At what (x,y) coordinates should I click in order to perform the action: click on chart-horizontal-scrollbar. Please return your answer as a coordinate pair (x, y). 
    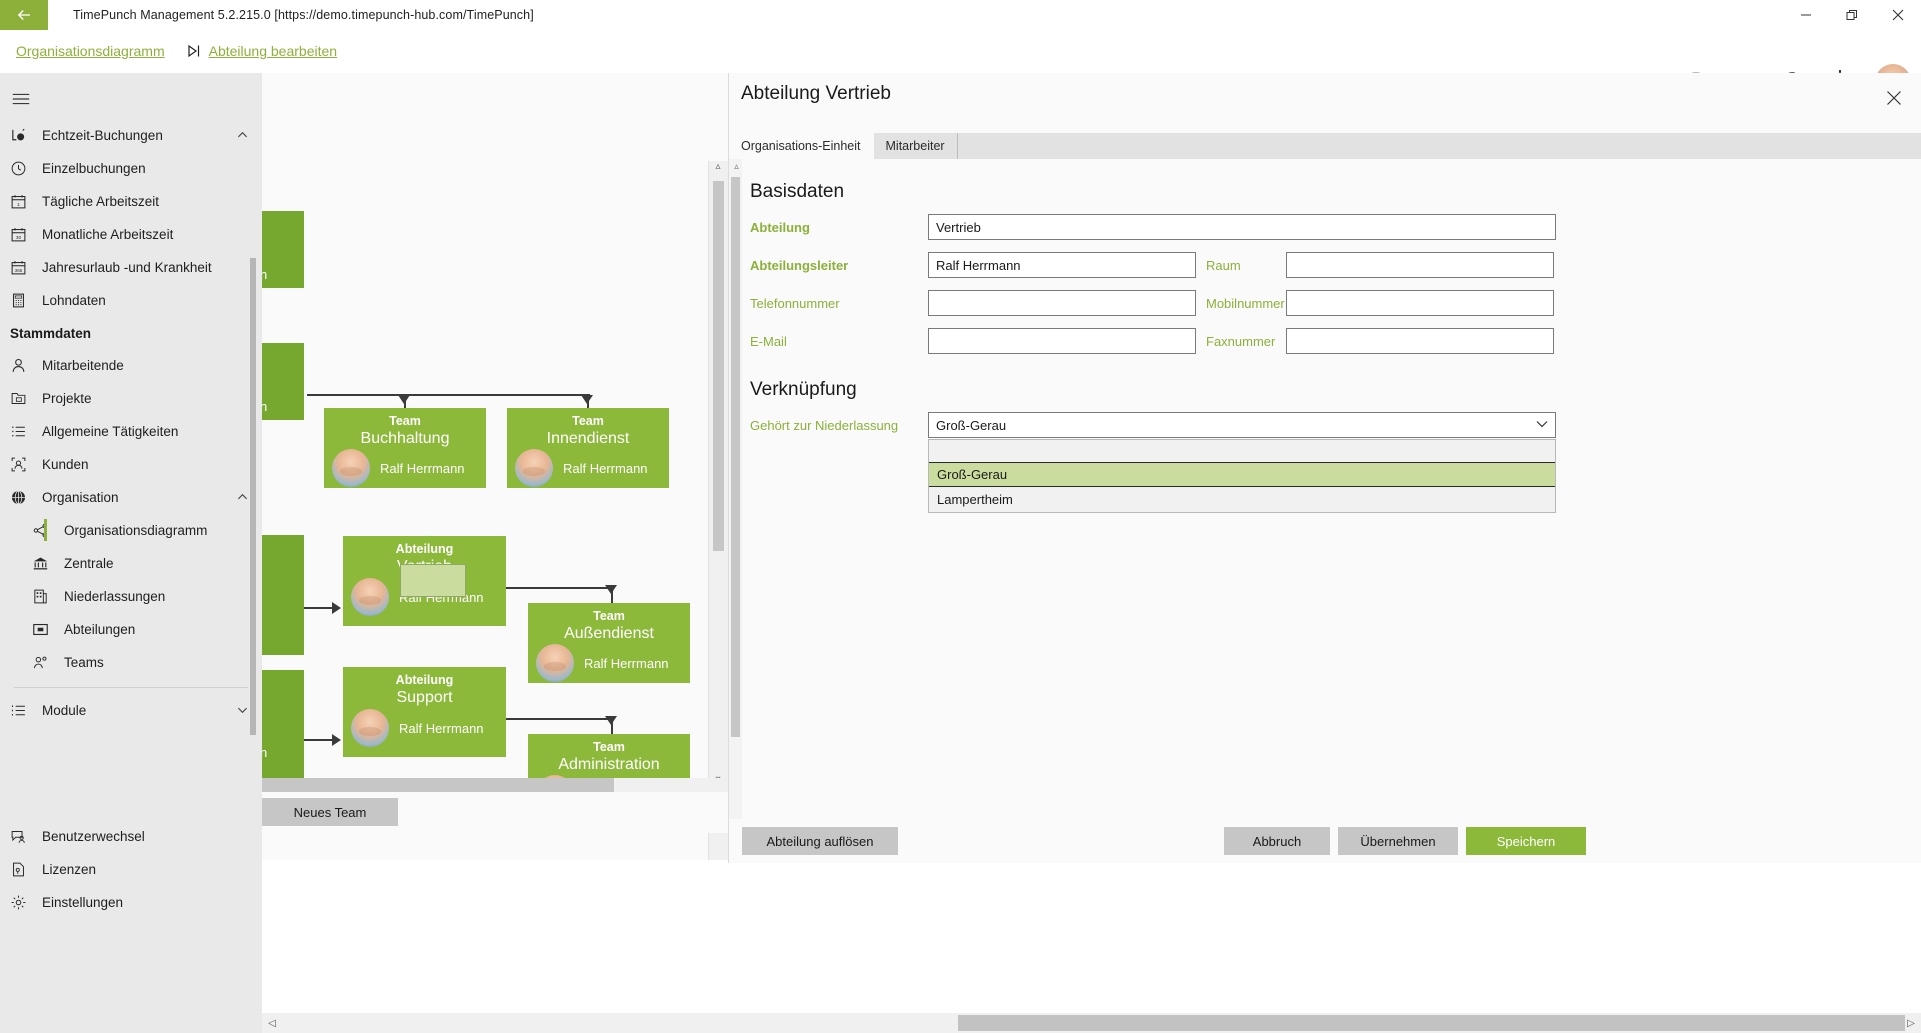
    Looking at the image, I should click on (495, 785).